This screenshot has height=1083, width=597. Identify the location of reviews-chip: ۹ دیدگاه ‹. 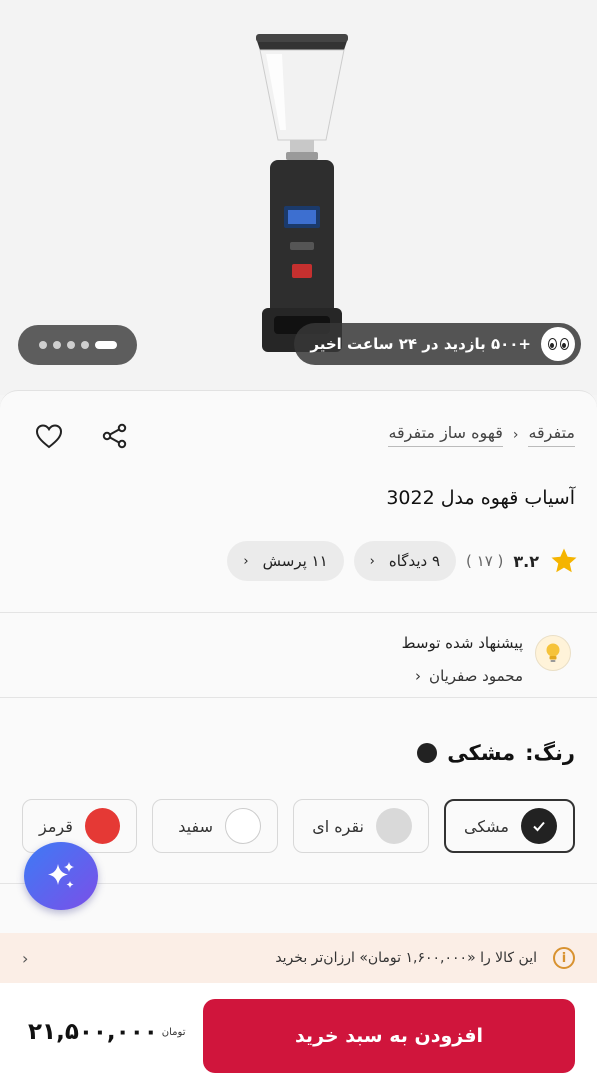
(405, 561).